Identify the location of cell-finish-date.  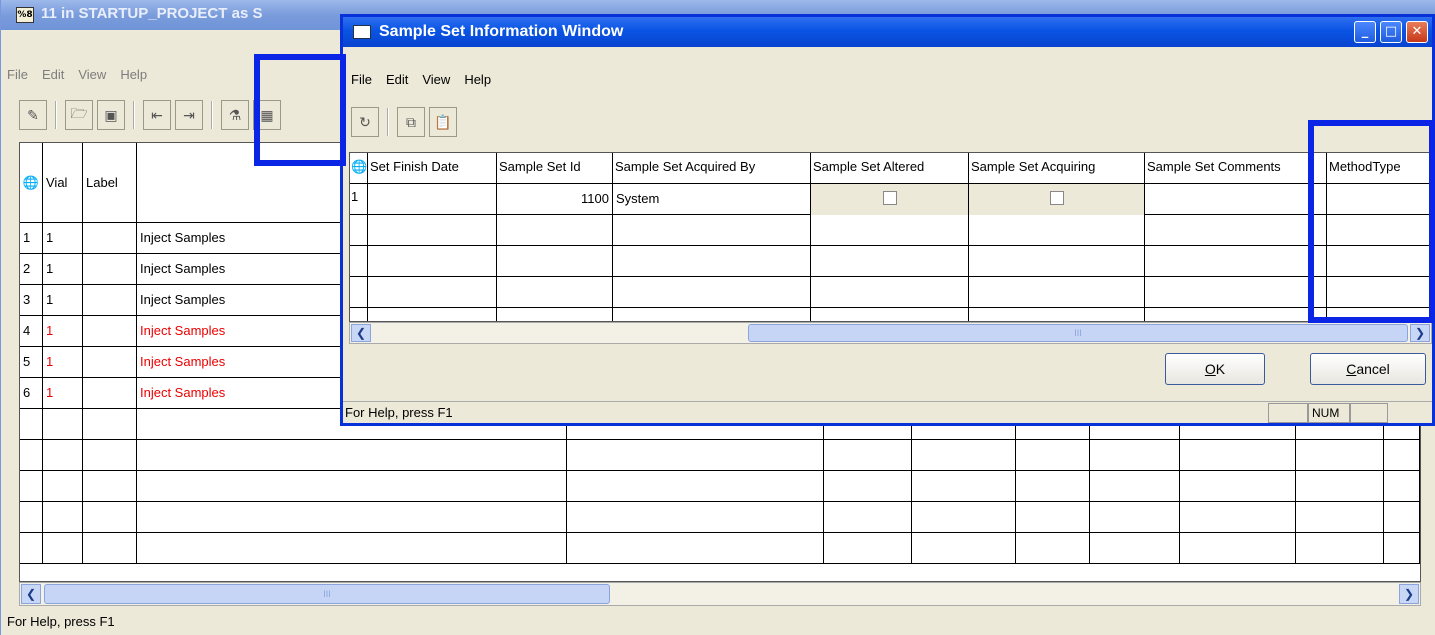
(432, 199).